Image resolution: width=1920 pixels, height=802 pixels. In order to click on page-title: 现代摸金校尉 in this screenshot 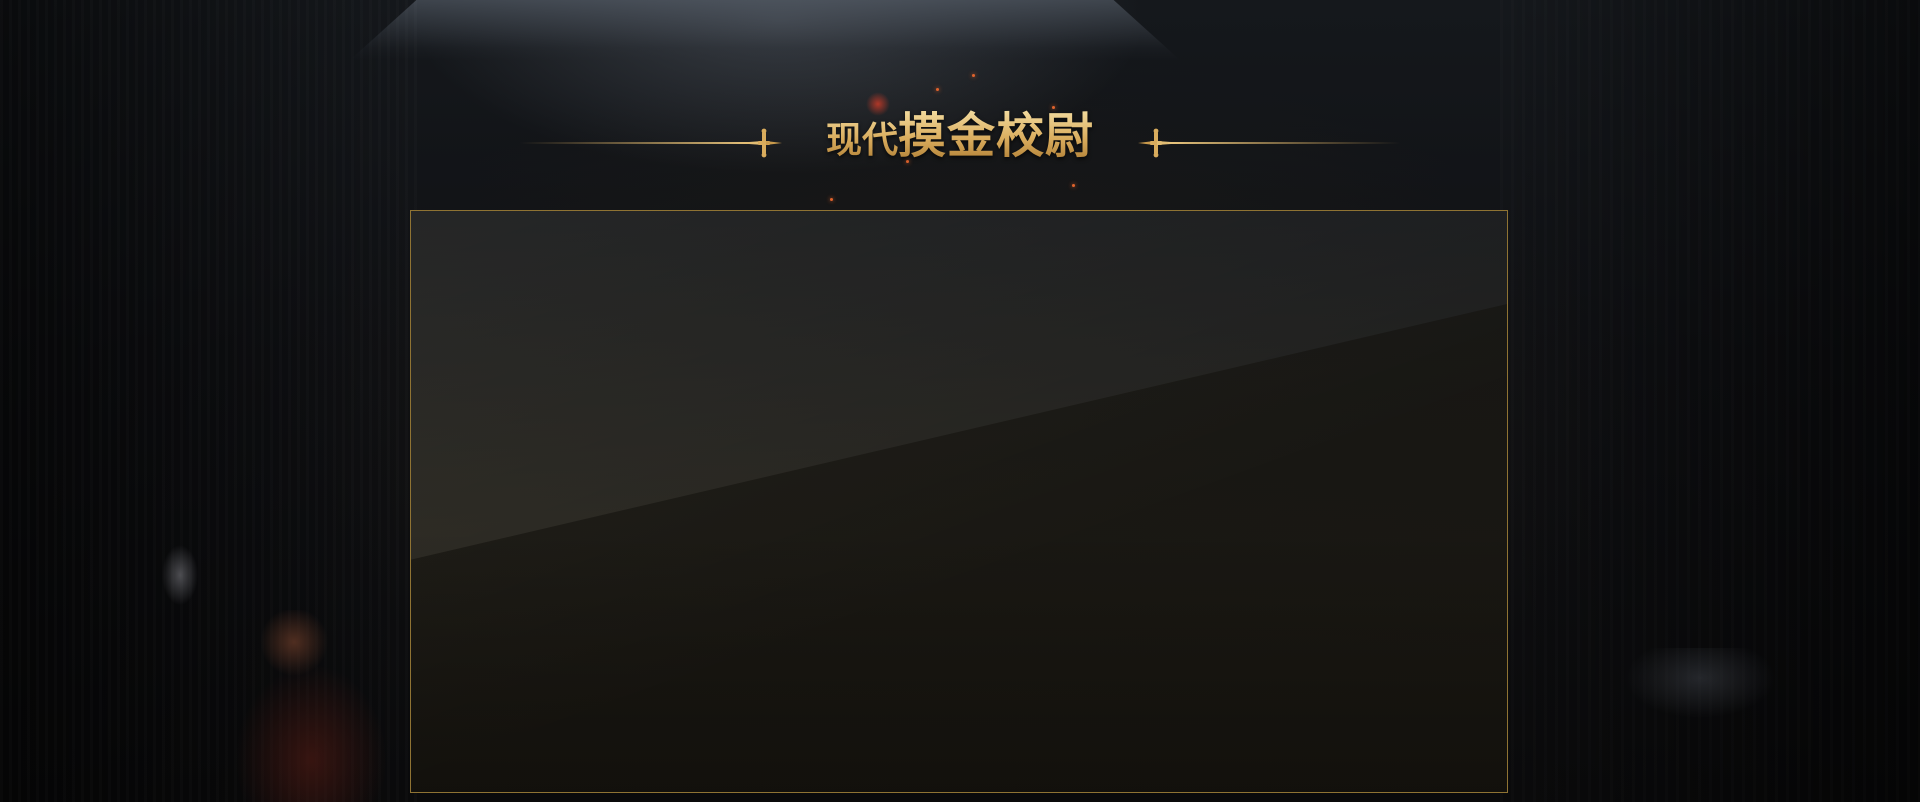, I will do `click(960, 136)`.